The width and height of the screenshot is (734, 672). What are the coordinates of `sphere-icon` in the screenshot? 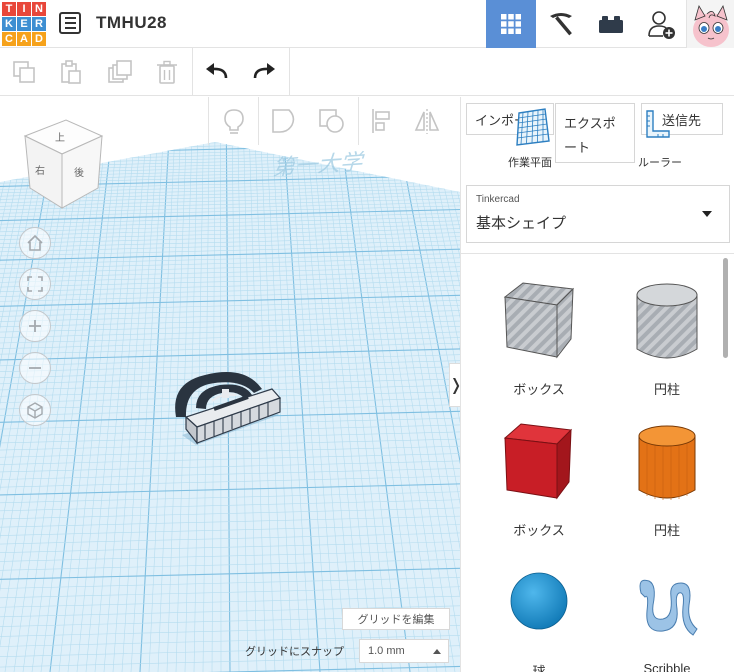 It's located at (539, 601).